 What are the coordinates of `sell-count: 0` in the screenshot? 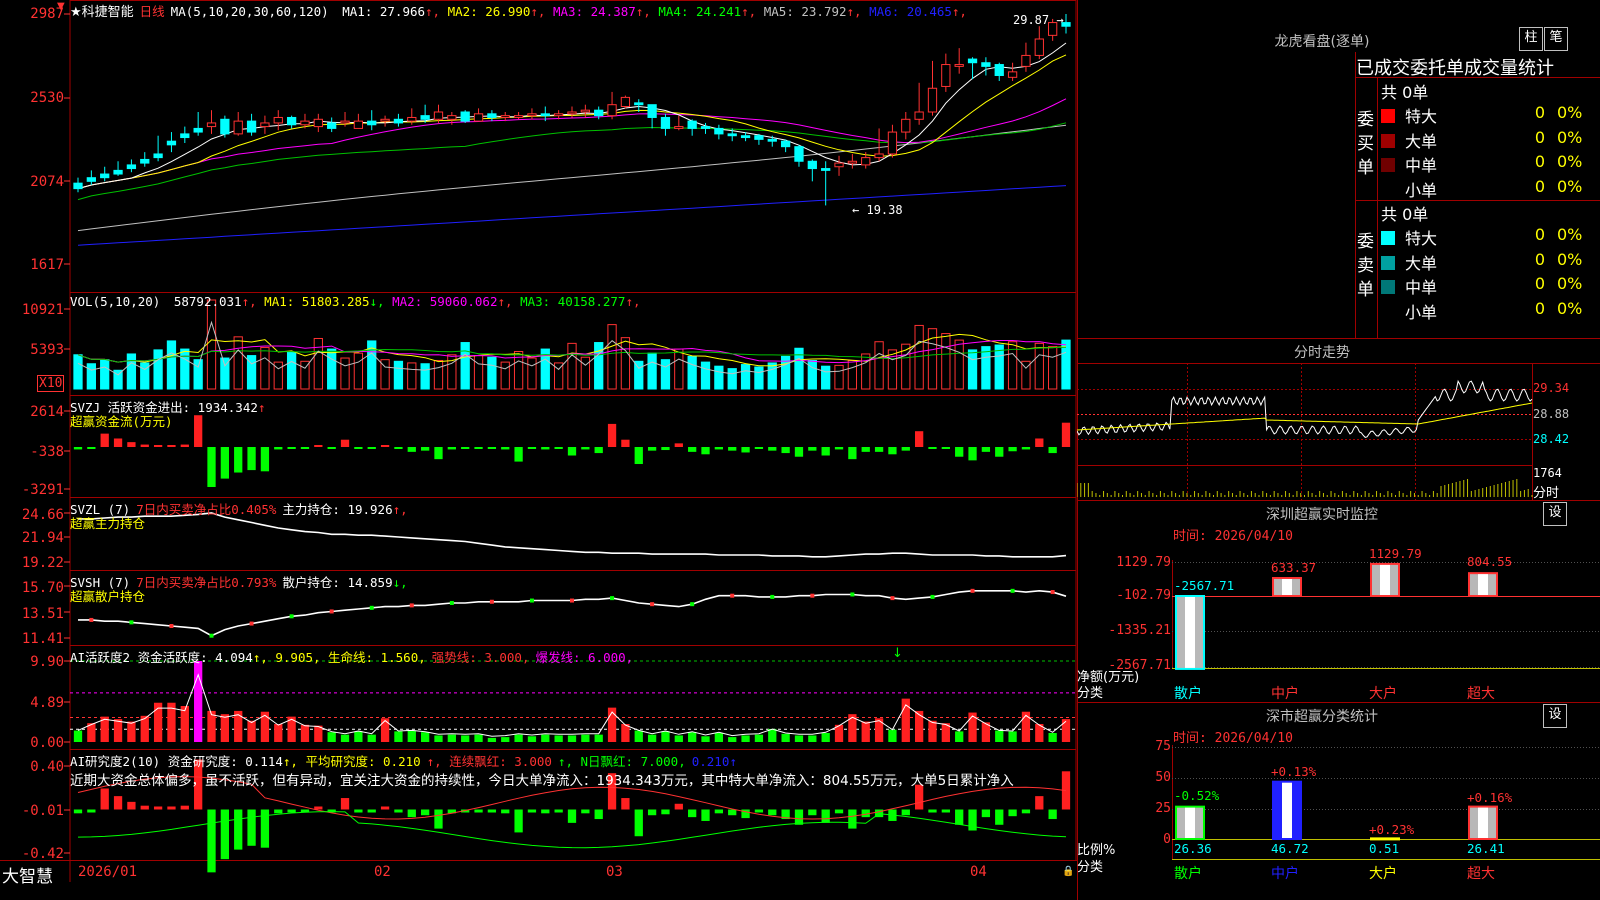 It's located at (1539, 234).